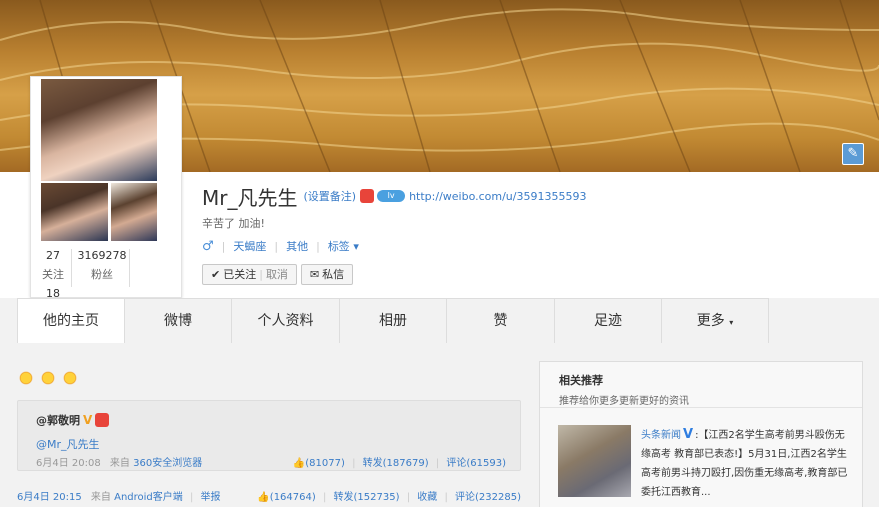 The width and height of the screenshot is (879, 507). Describe the element at coordinates (233, 223) in the screenshot. I see `bio-text: 辛苦了 加油!` at that location.